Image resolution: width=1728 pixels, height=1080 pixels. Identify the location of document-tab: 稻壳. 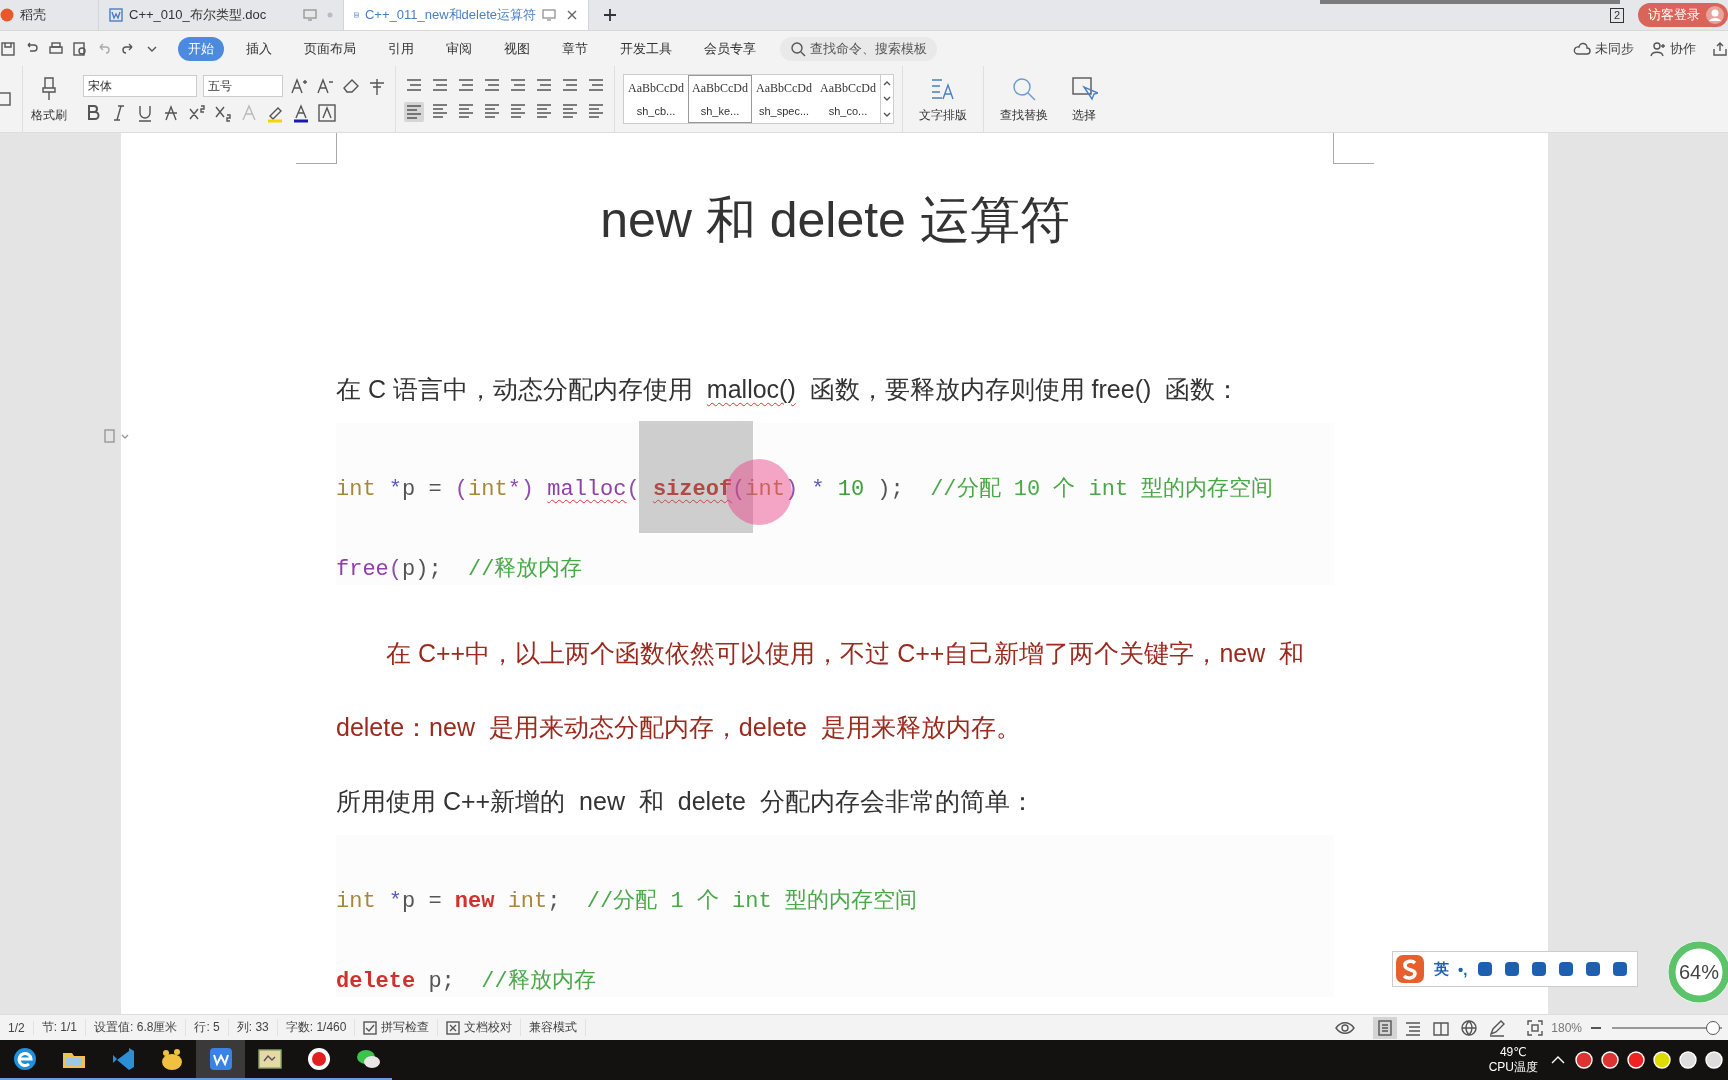
(49, 15).